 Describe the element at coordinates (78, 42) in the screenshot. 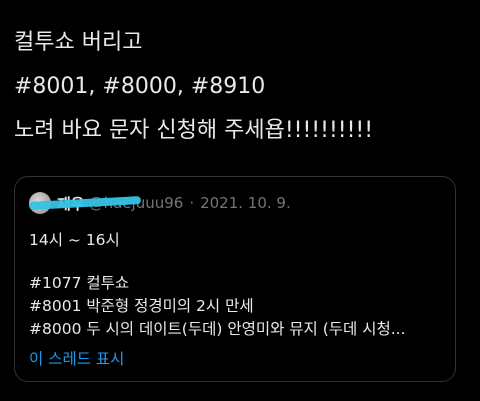

I see `tweet-text-line-1: 컬투쇼 버리고` at that location.